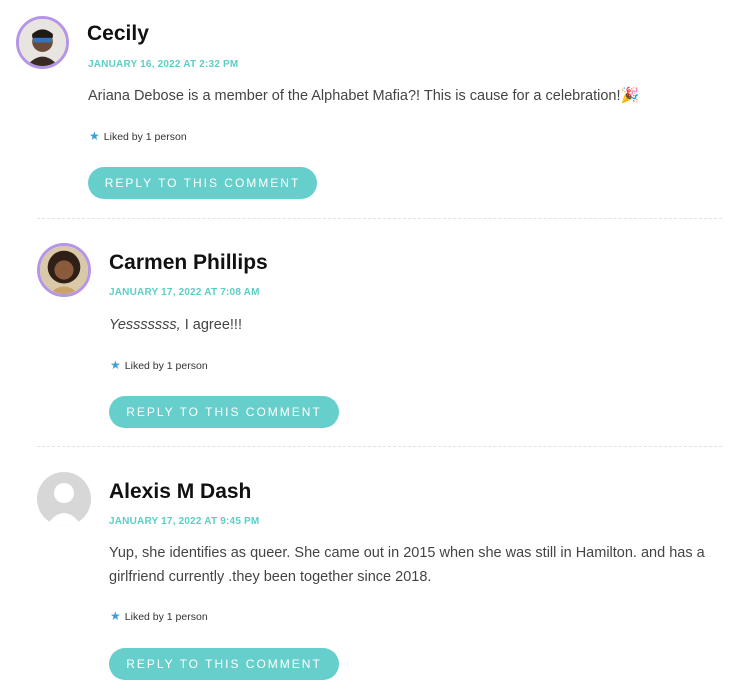 This screenshot has height=697, width=737. I want to click on comment-author: Cecily, so click(118, 34).